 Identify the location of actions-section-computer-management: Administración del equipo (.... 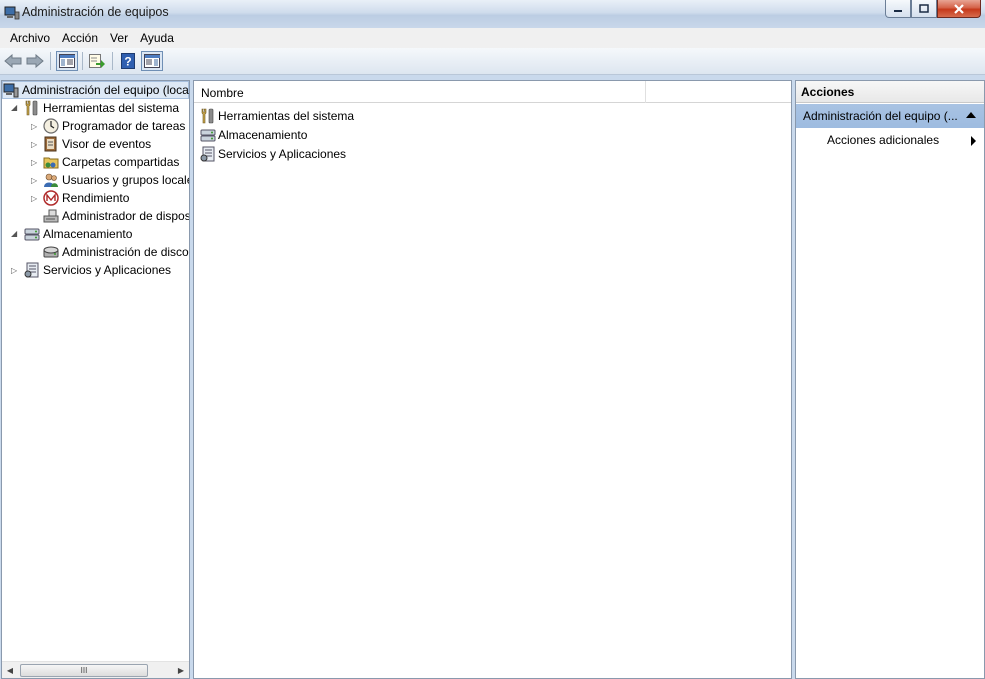
(890, 116).